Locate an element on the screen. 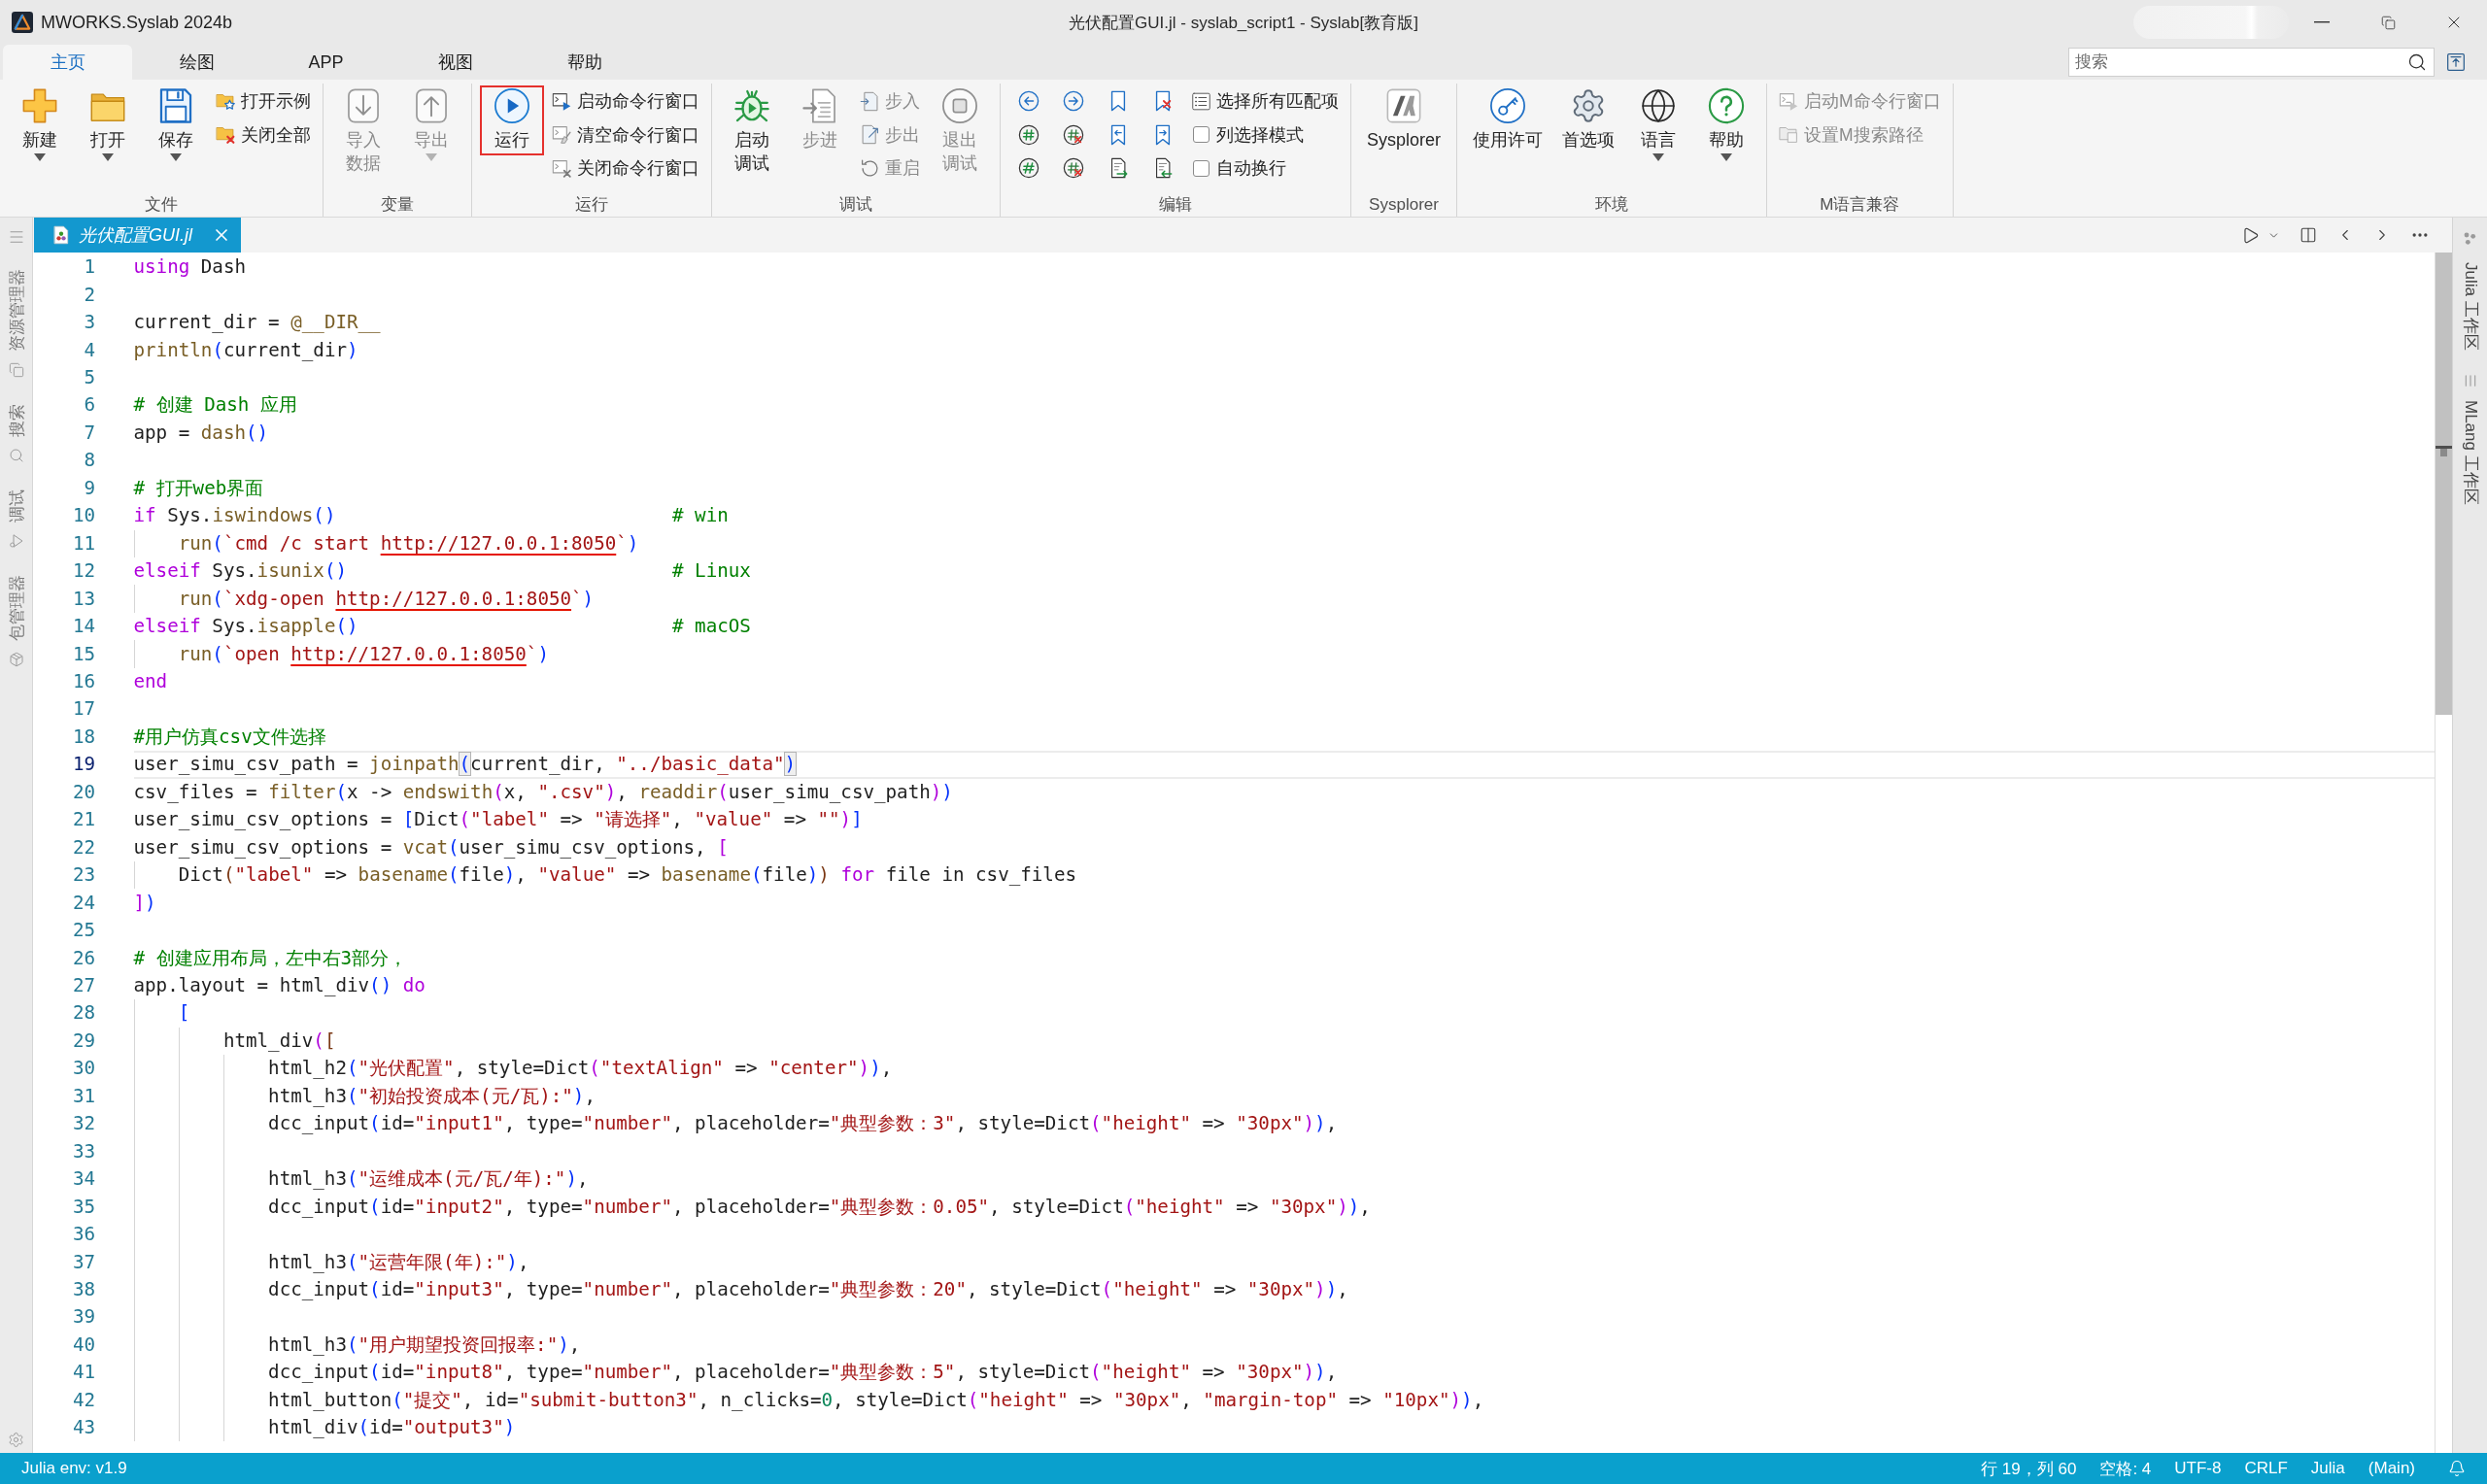  file-icon is located at coordinates (61, 235).